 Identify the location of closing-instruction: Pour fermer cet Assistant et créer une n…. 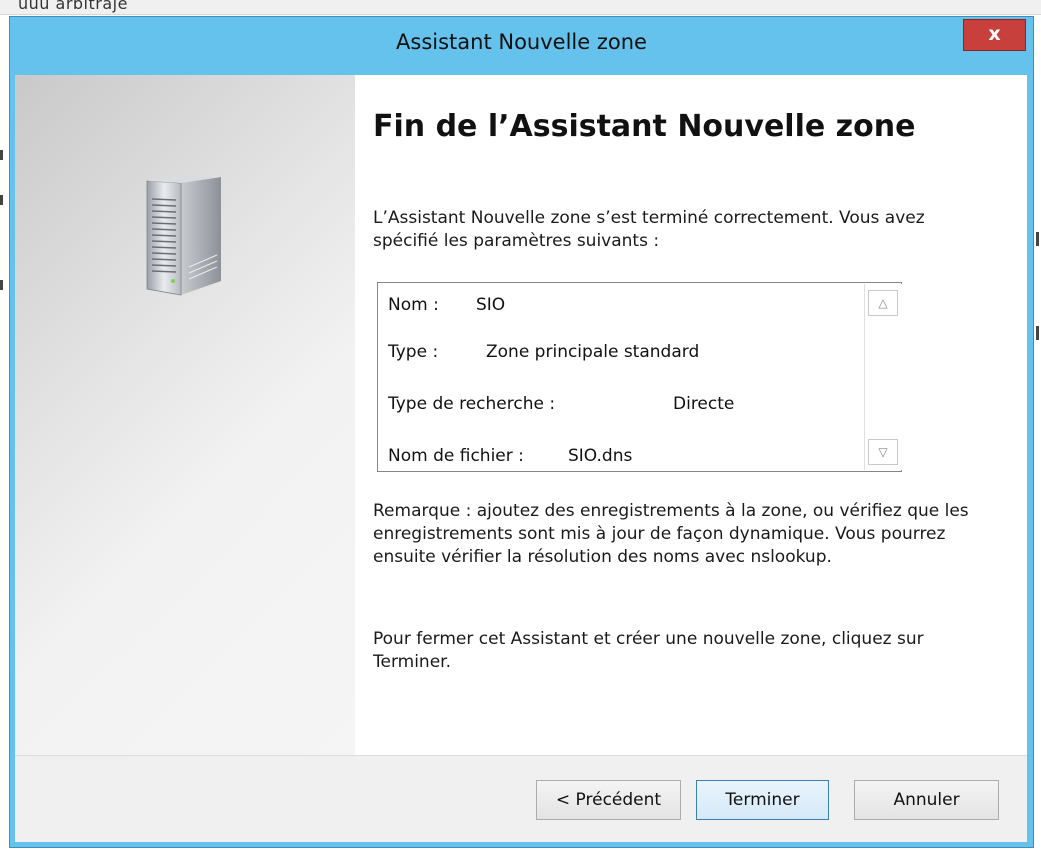
(648, 650).